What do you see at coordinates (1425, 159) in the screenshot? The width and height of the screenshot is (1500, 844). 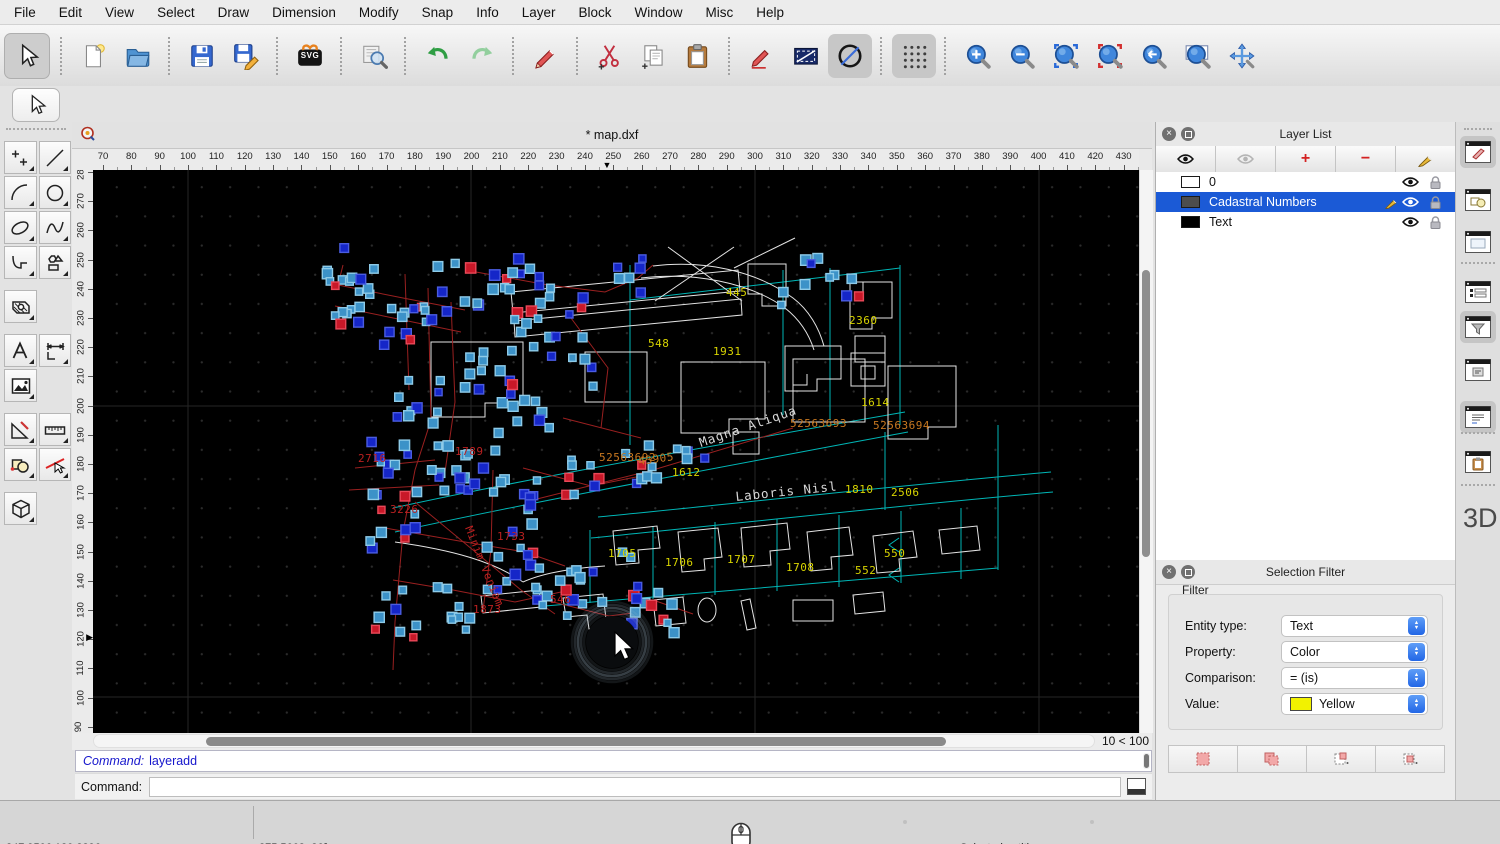 I see `edit-layer-button` at bounding box center [1425, 159].